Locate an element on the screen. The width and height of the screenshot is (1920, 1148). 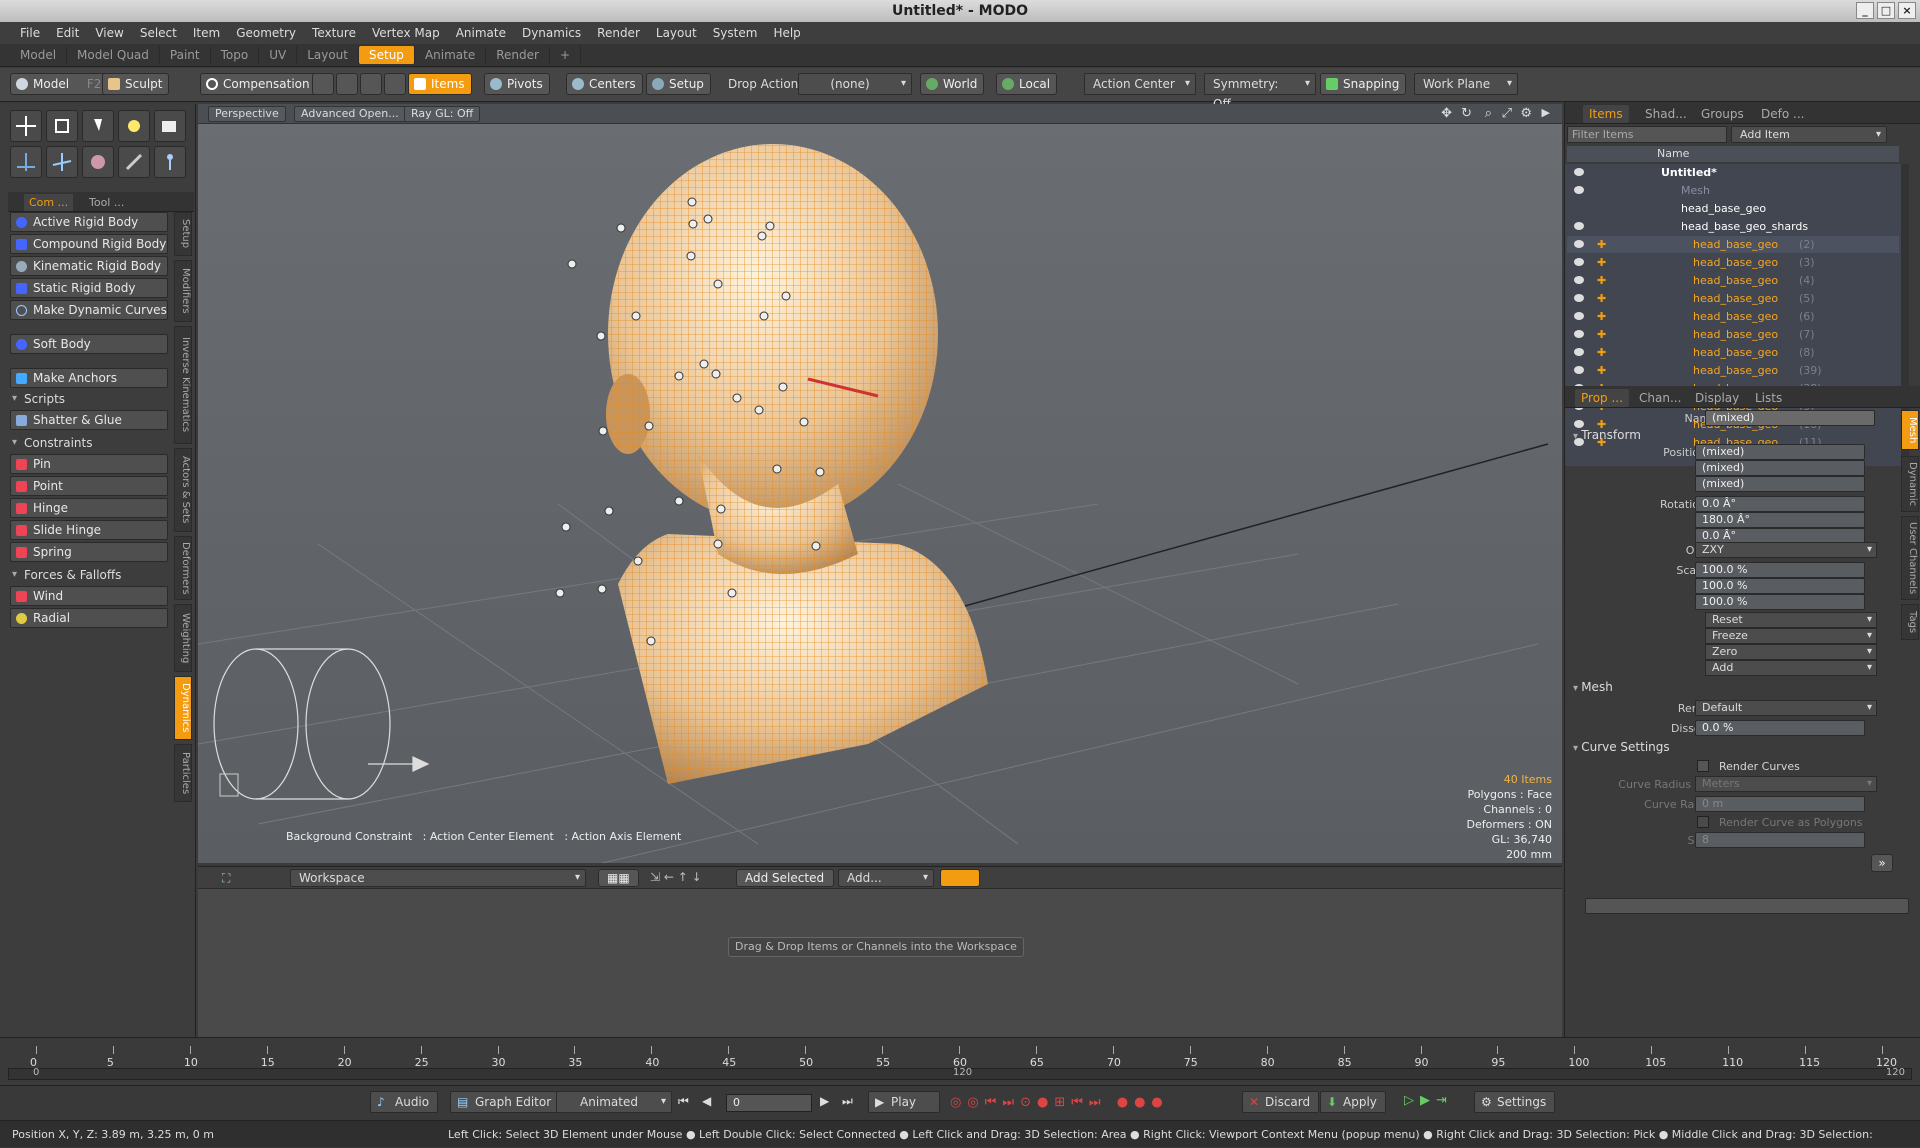
go-start-icon: ⏮ is located at coordinates (683, 1101).